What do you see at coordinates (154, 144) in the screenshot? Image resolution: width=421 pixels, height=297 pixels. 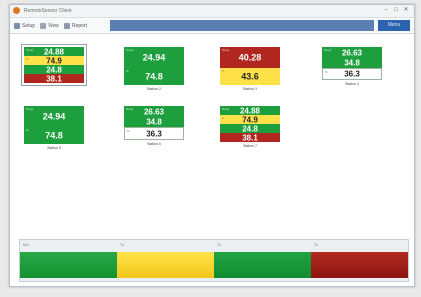 I see `station-label: Station 6` at bounding box center [154, 144].